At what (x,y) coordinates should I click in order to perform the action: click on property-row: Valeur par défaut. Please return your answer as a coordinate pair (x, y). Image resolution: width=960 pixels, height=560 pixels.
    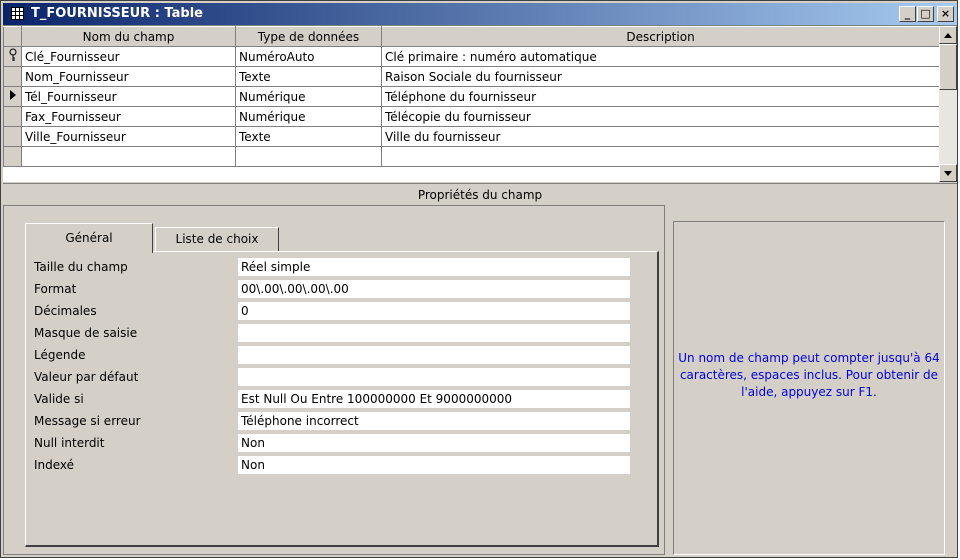
    Looking at the image, I should click on (334, 377).